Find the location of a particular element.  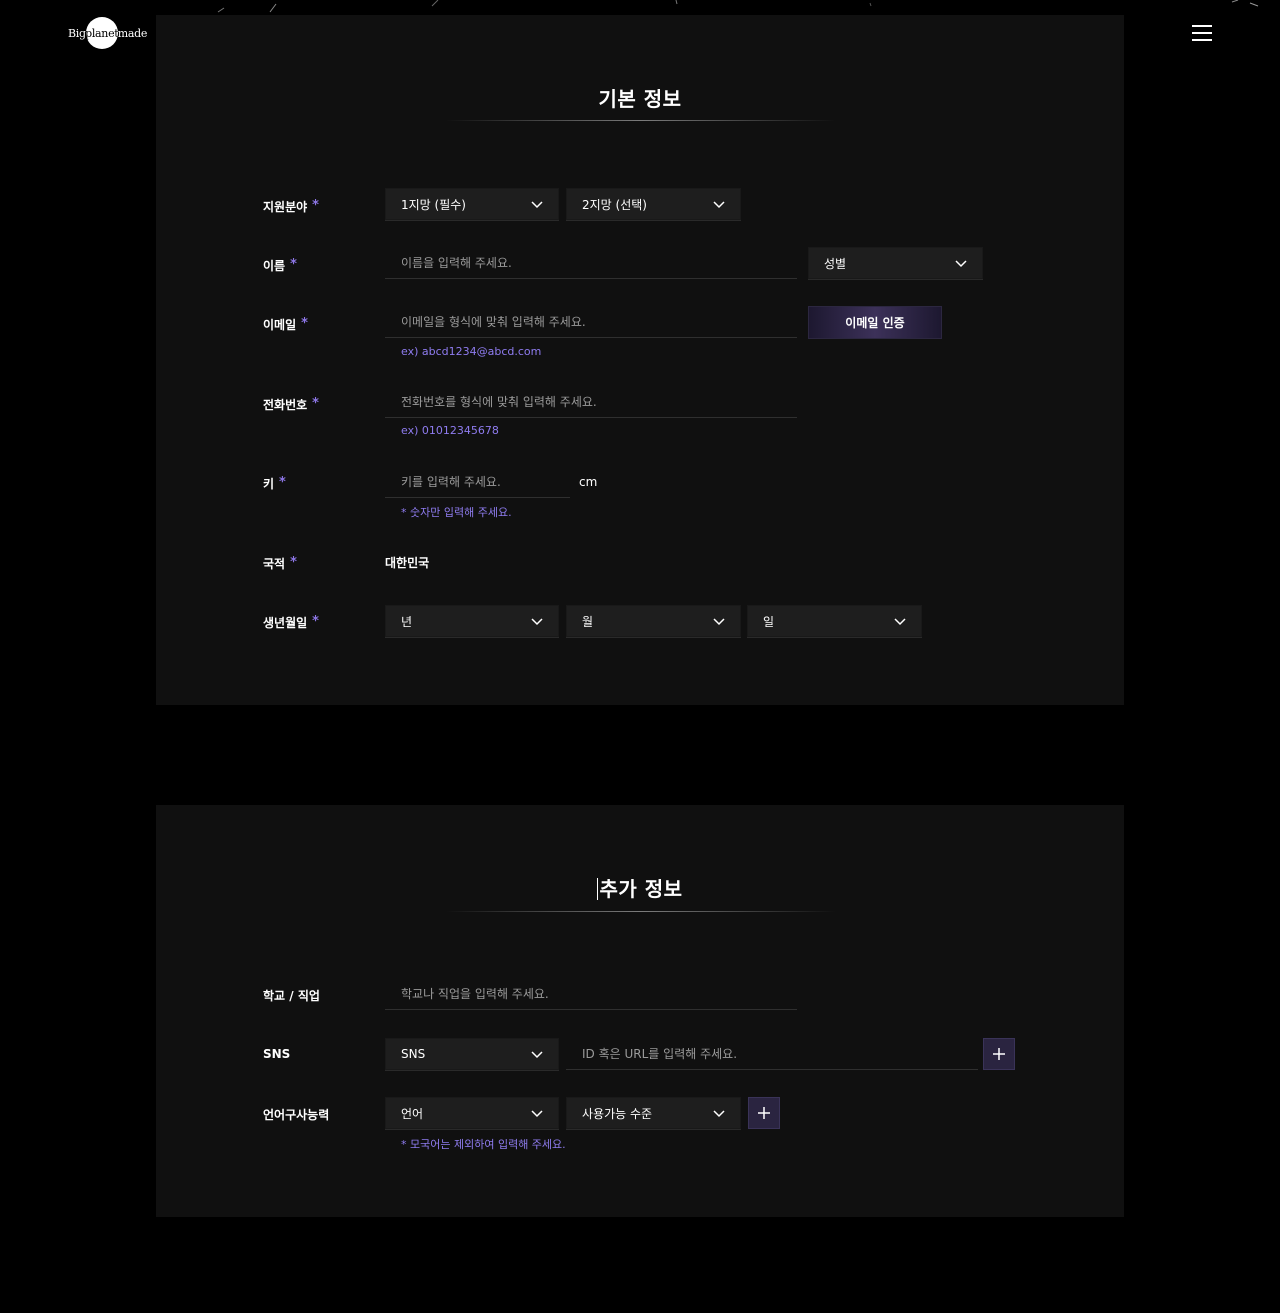

phone-hint: ex) 01012345678 is located at coordinates (450, 430).